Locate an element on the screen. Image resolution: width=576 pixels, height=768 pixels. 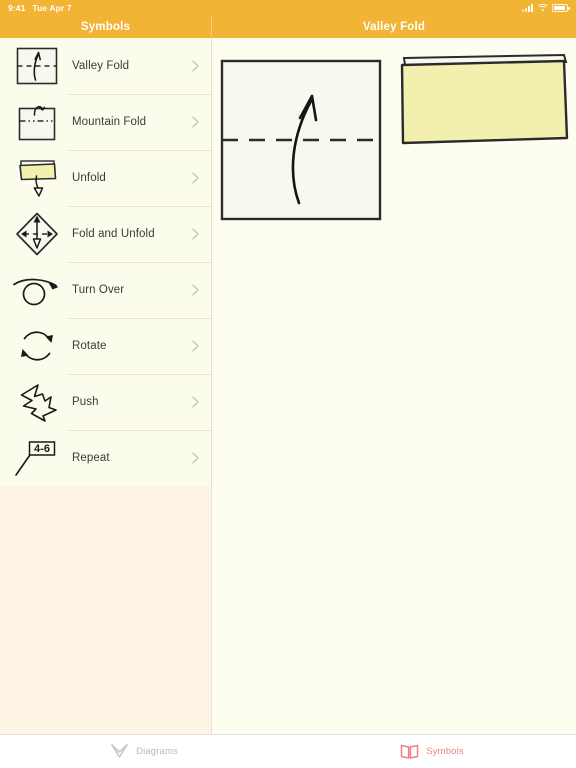
sidebar-empty-area is located at coordinates (105, 610).